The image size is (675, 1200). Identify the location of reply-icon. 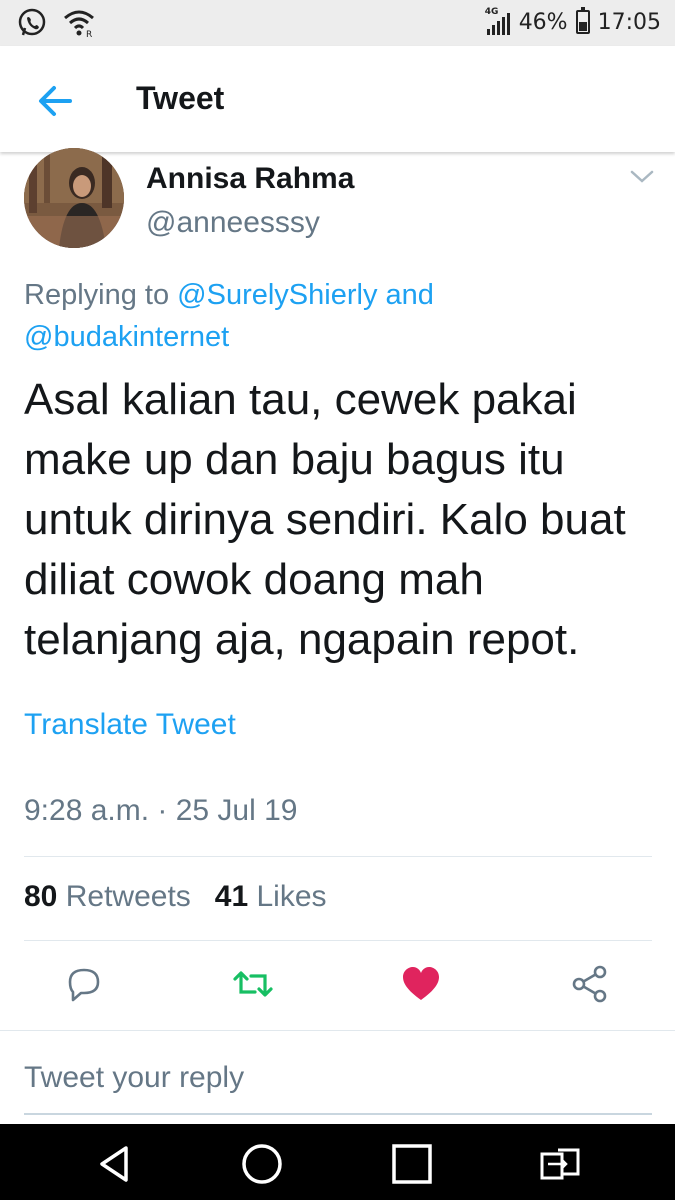
(84, 984).